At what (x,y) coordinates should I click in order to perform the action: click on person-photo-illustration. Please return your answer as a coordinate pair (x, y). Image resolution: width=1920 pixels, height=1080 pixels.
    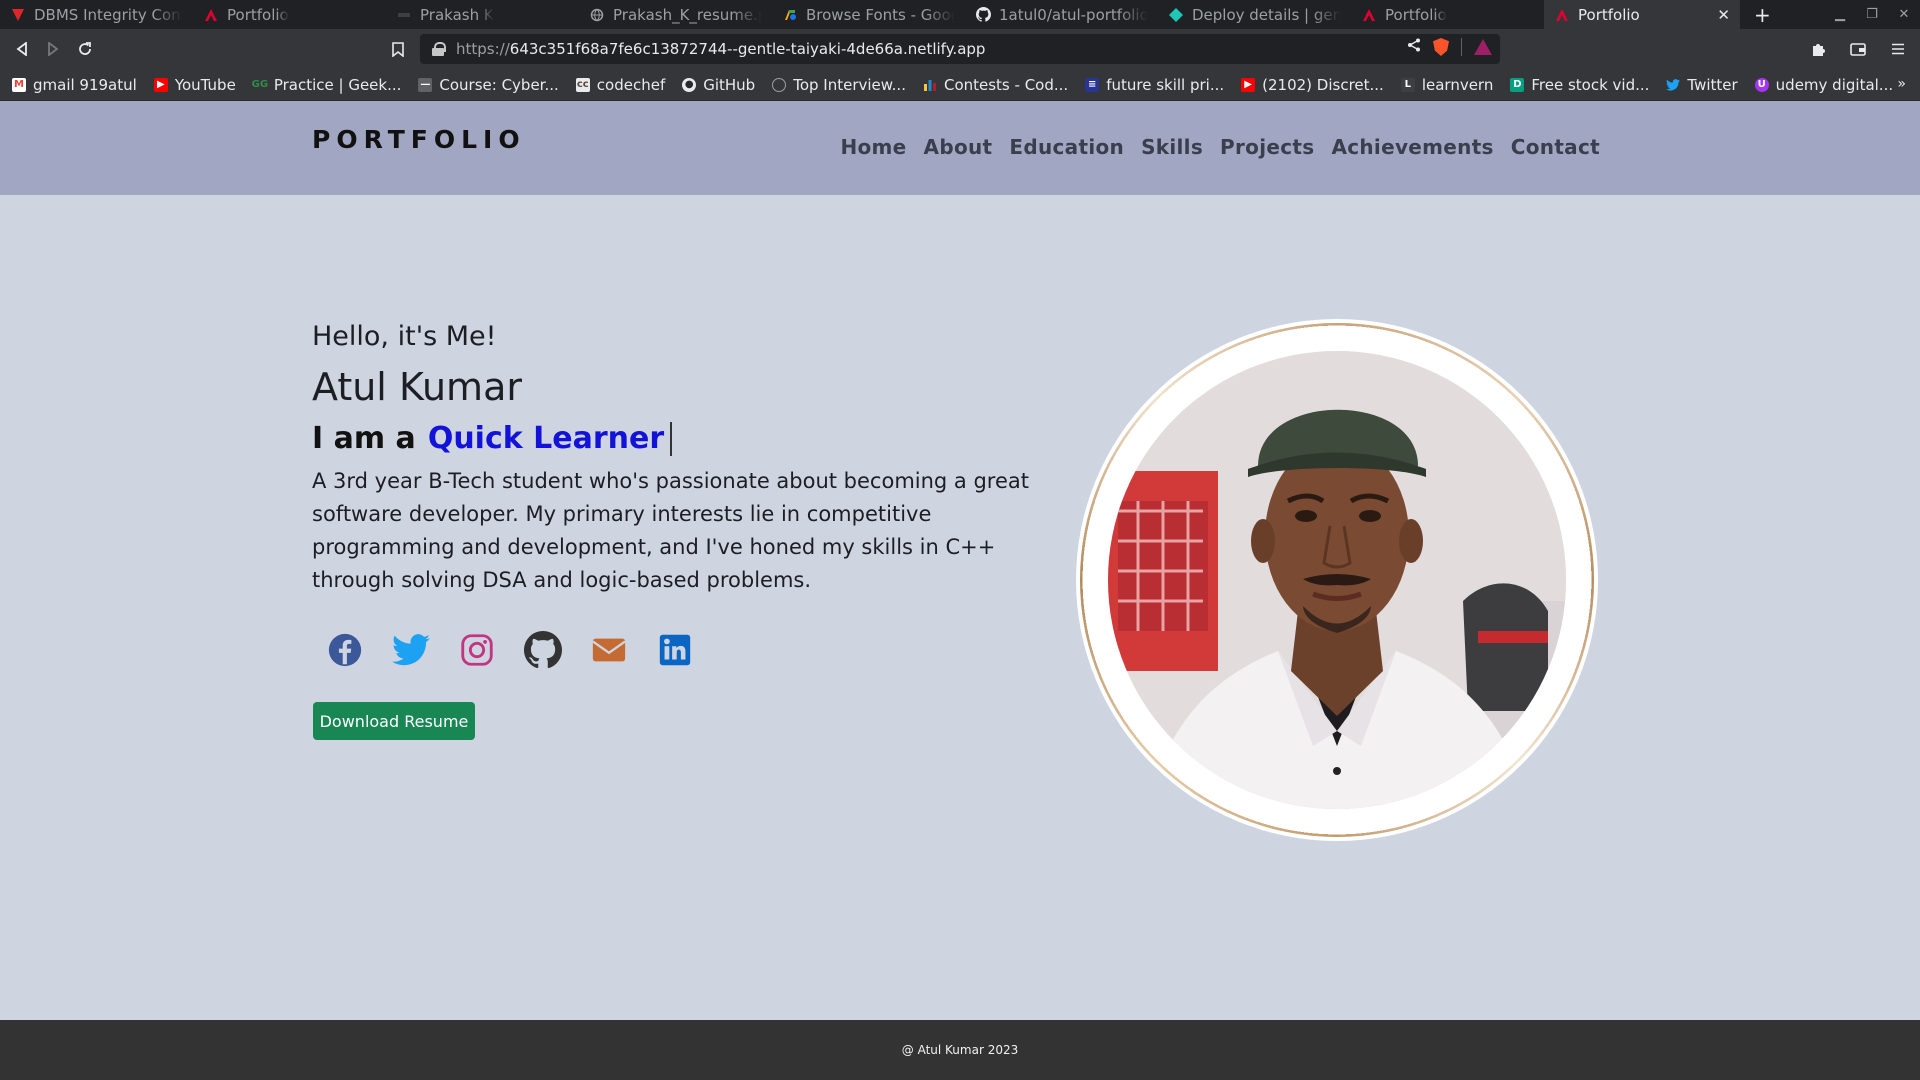
    Looking at the image, I should click on (1337, 580).